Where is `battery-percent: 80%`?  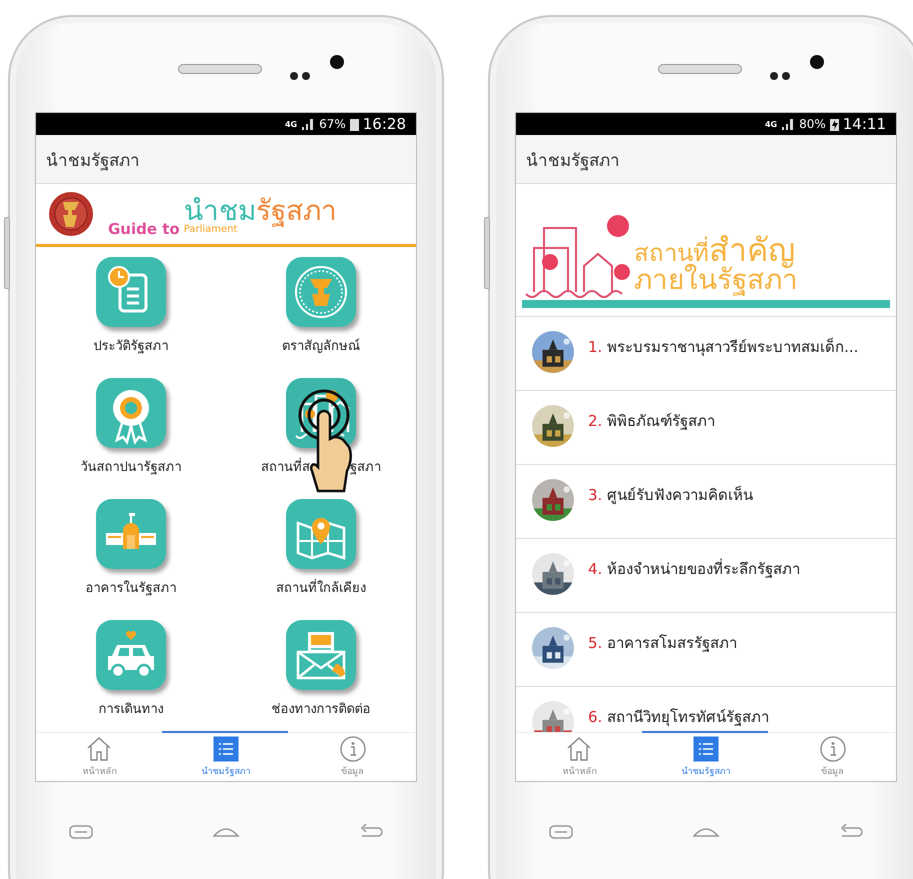 battery-percent: 80% is located at coordinates (812, 124).